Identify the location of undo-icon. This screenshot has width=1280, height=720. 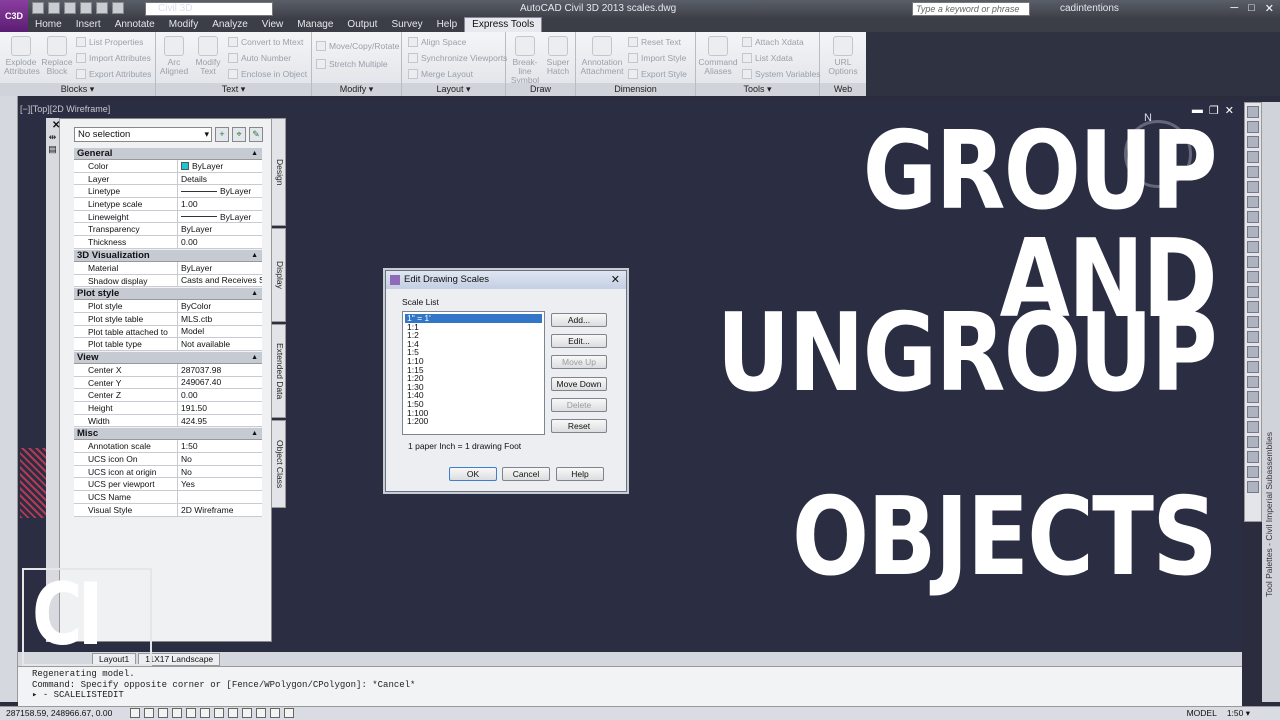
(102, 8).